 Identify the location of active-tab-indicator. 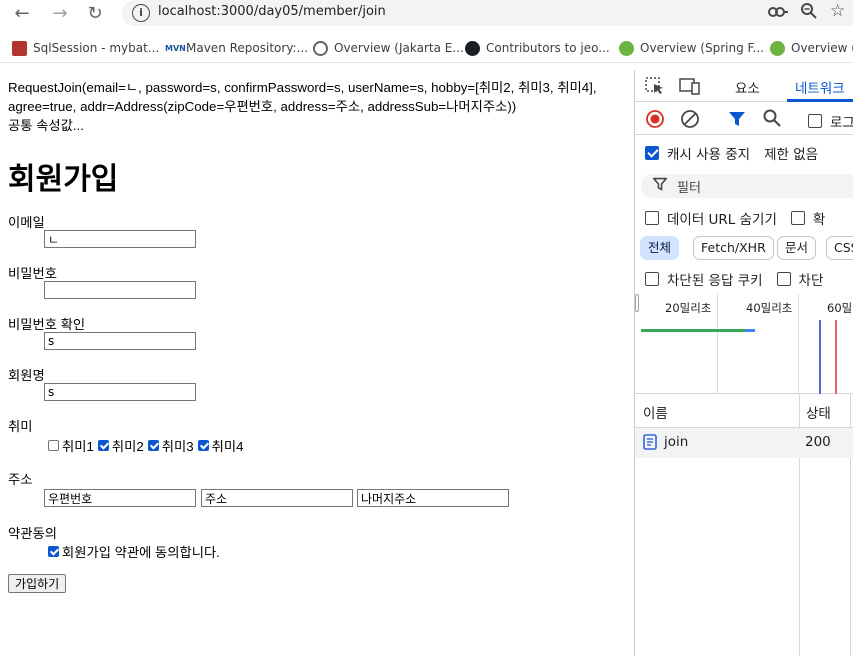
(820, 100).